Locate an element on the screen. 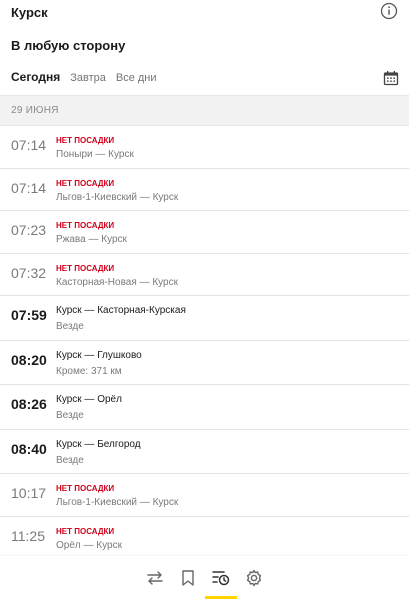 This screenshot has width=409, height=600. stops-info: Кроме: 371 км is located at coordinates (89, 371).